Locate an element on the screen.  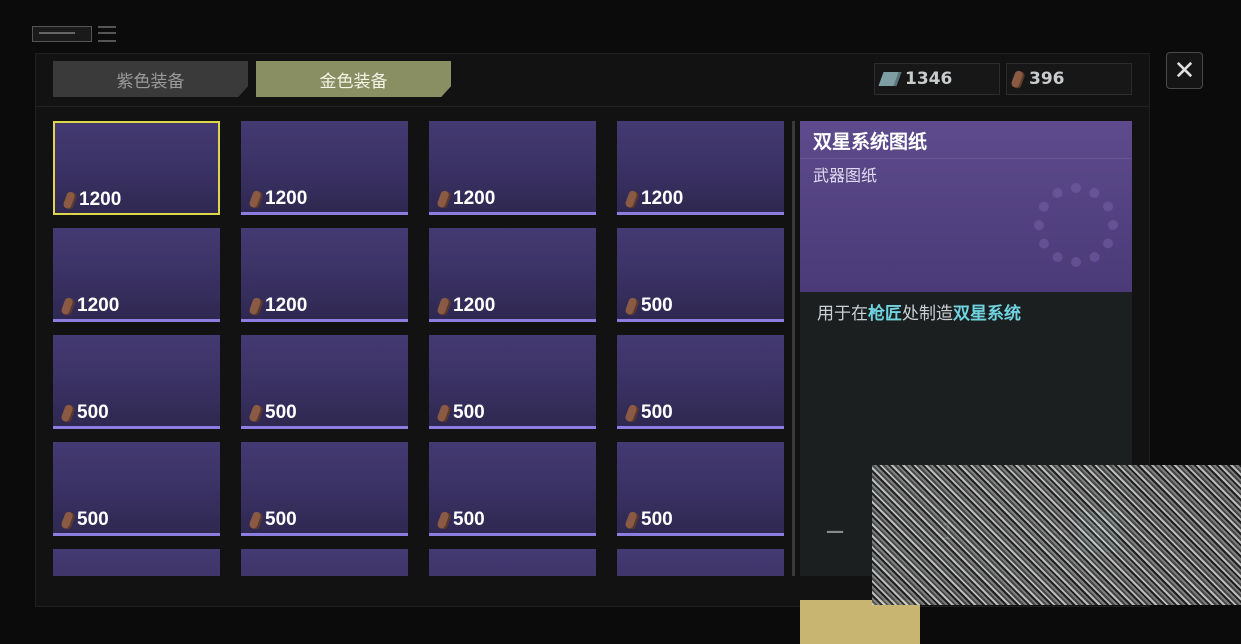
tab-purple-equipment: 紫色装备 is located at coordinates (150, 79).